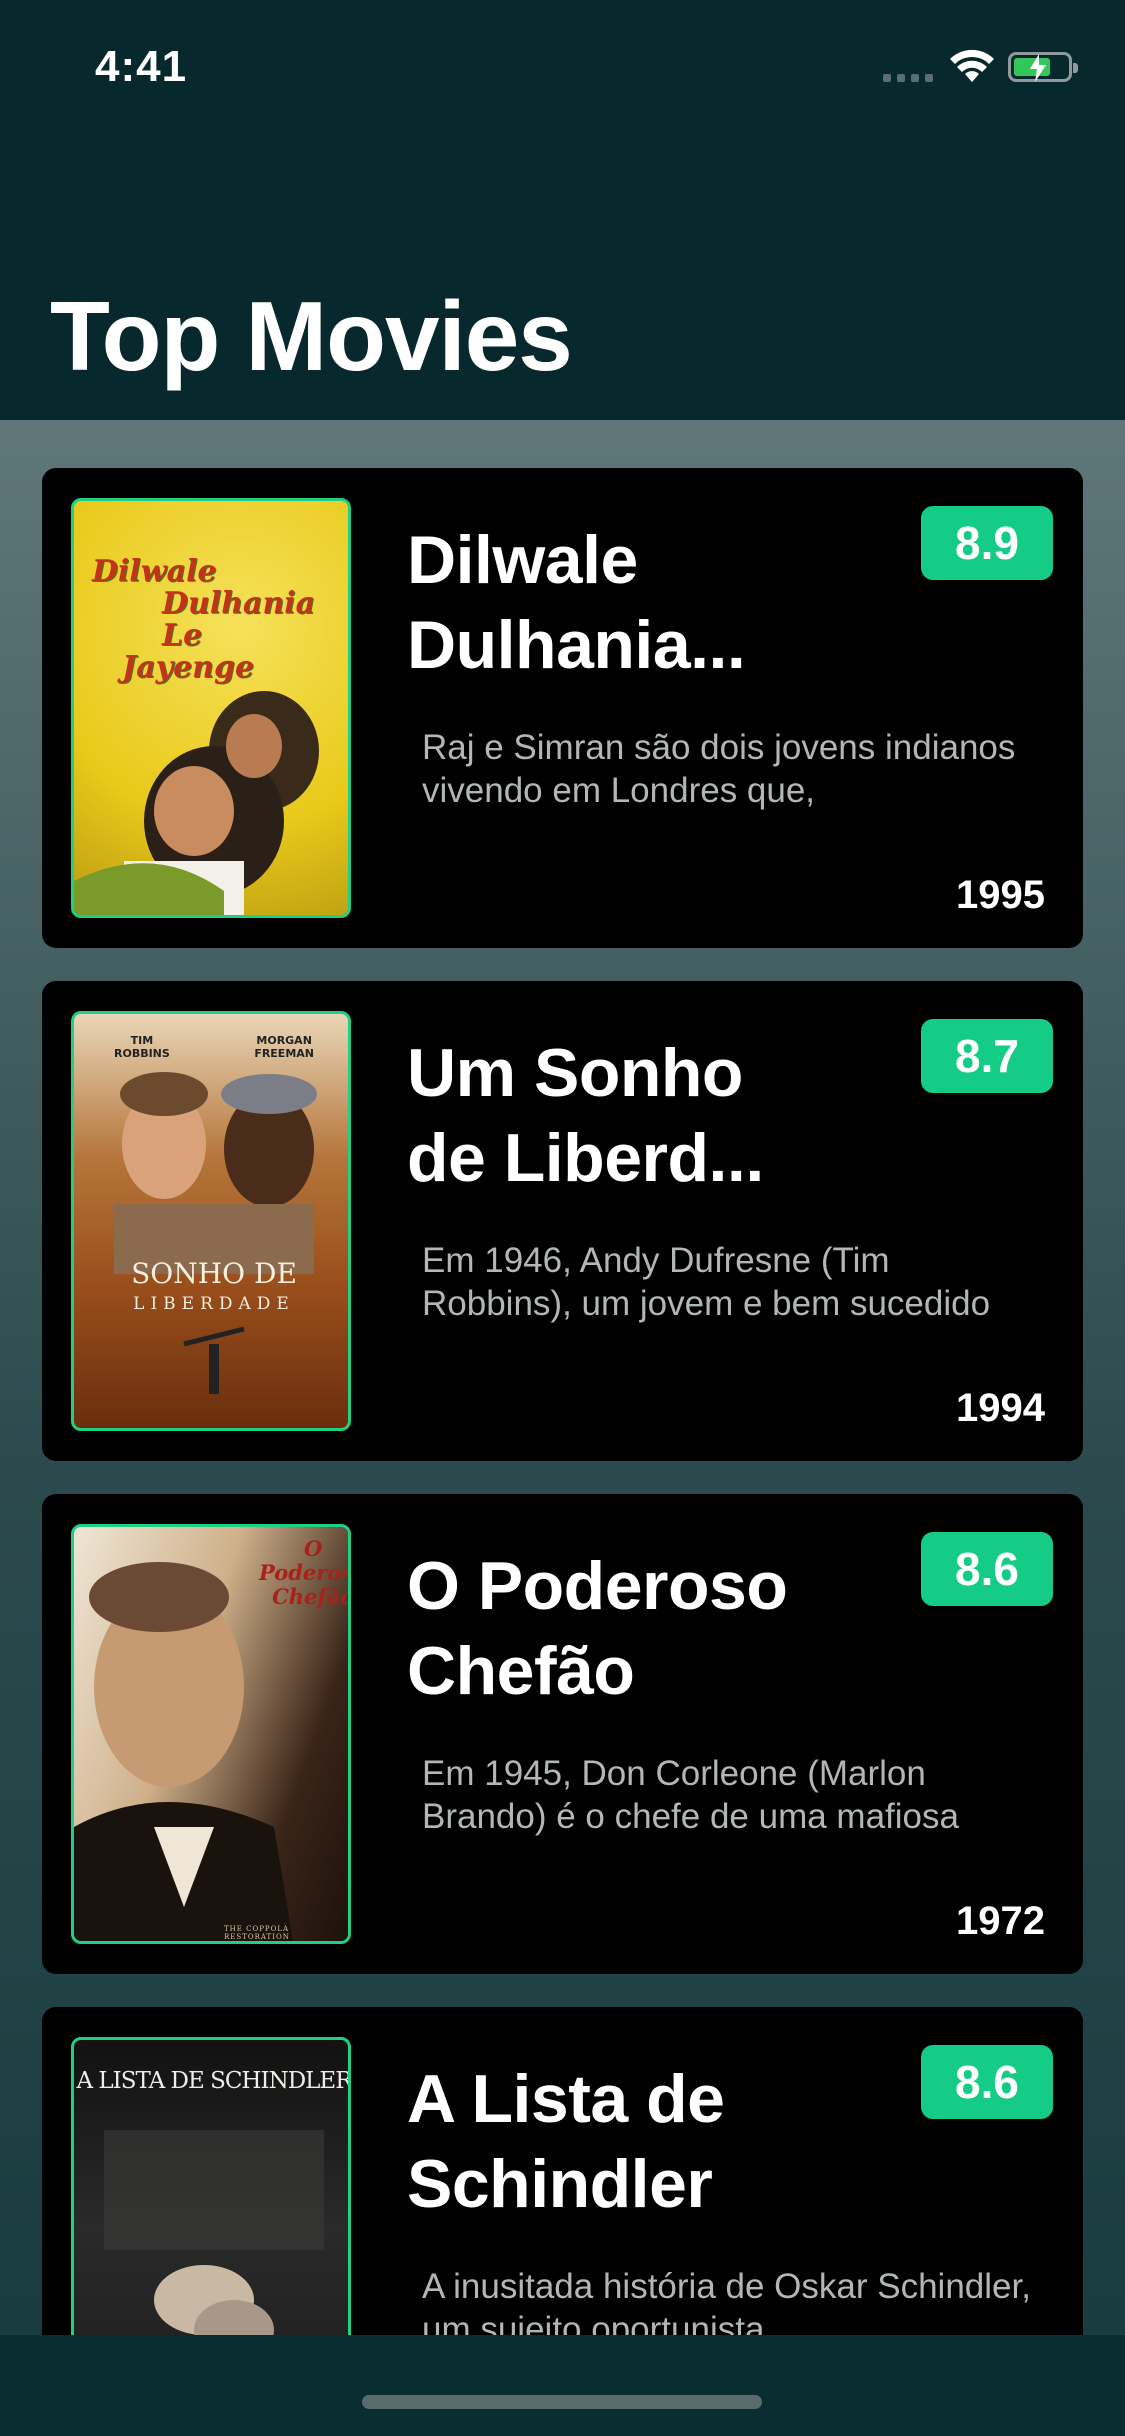 This screenshot has width=1125, height=2436. What do you see at coordinates (566, 2141) in the screenshot?
I see `movie-title: A Lista de Schindler` at bounding box center [566, 2141].